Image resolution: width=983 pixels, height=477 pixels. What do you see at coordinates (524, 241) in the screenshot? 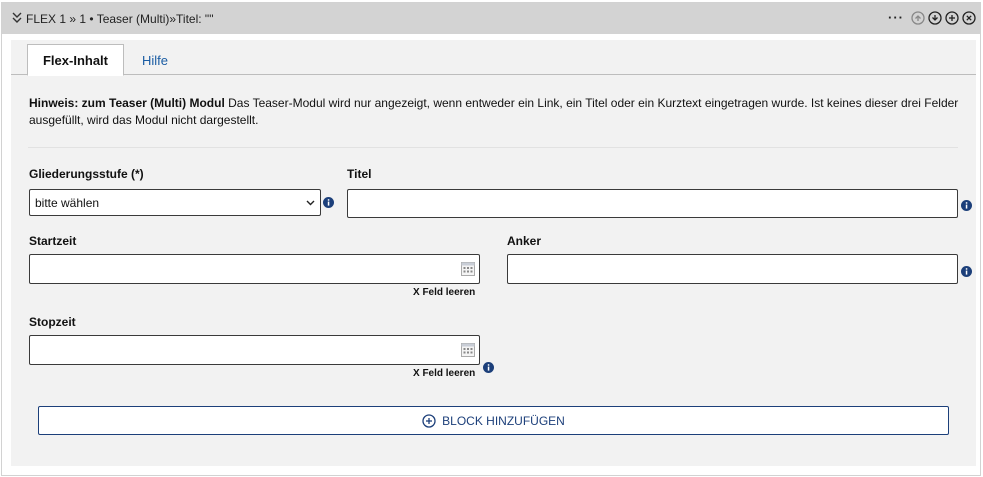
I see `anker-label: Anker` at bounding box center [524, 241].